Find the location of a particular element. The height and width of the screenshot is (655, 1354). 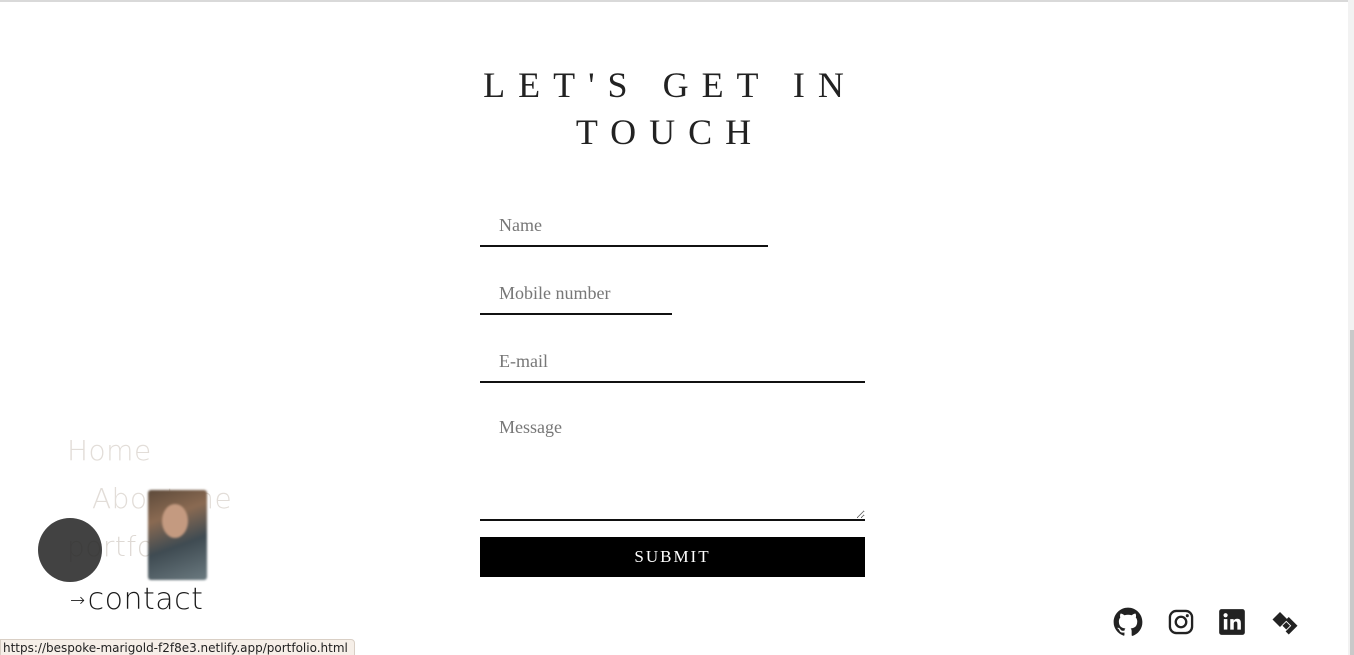

arrow-right-icon: → is located at coordinates (78, 600).